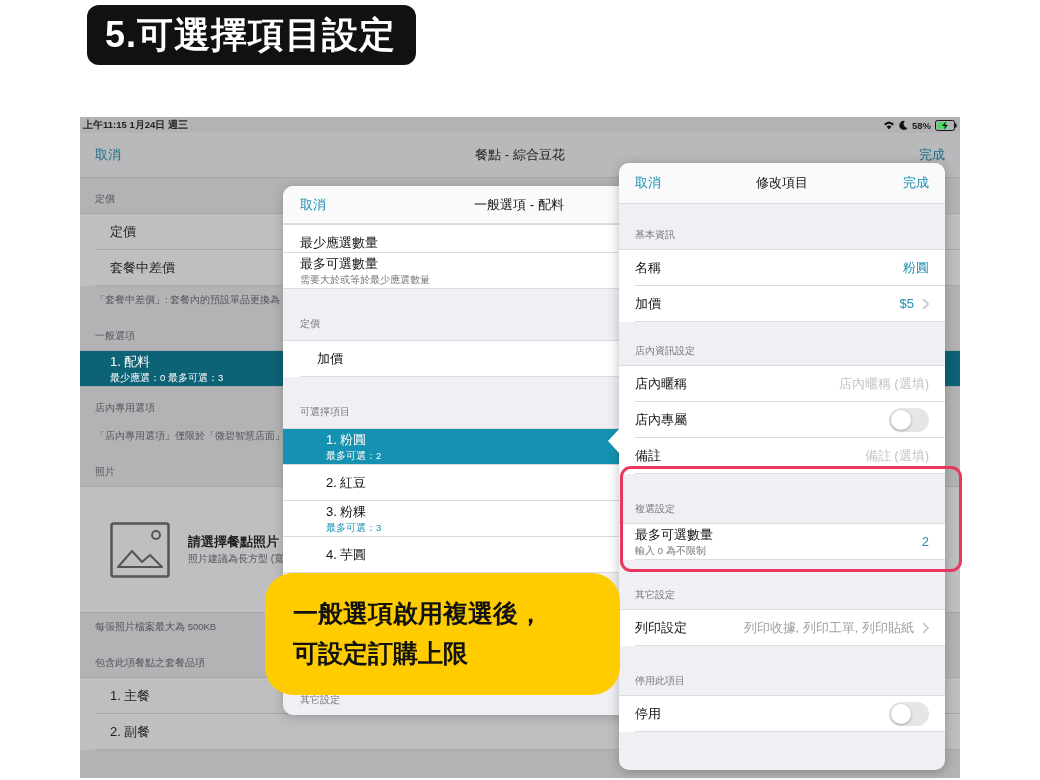  I want to click on text-field: 店內暱稱 (選填), so click(844, 383).